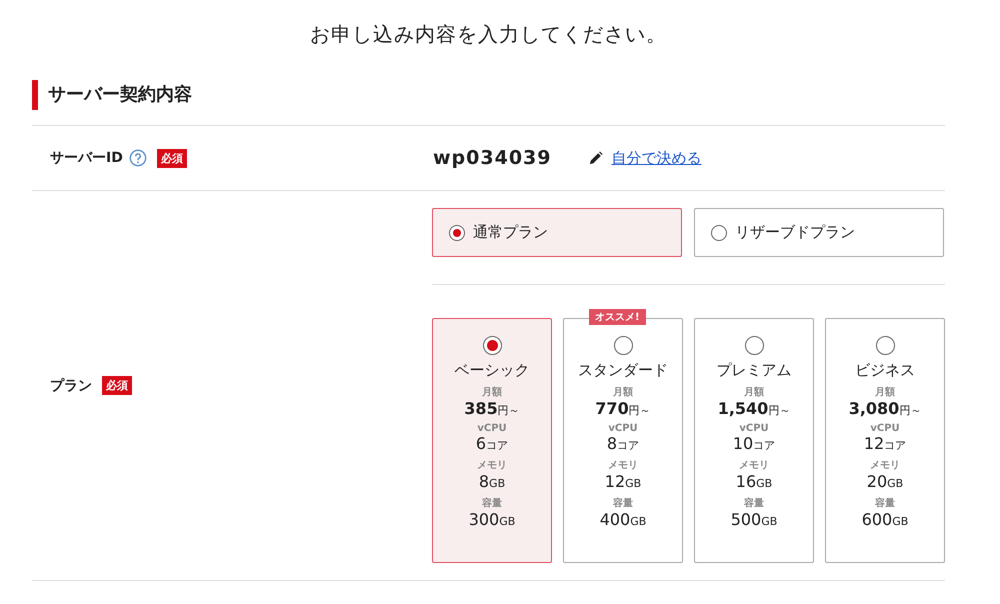 The image size is (1000, 604). What do you see at coordinates (492, 370) in the screenshot?
I see `plan-name: ベーシック` at bounding box center [492, 370].